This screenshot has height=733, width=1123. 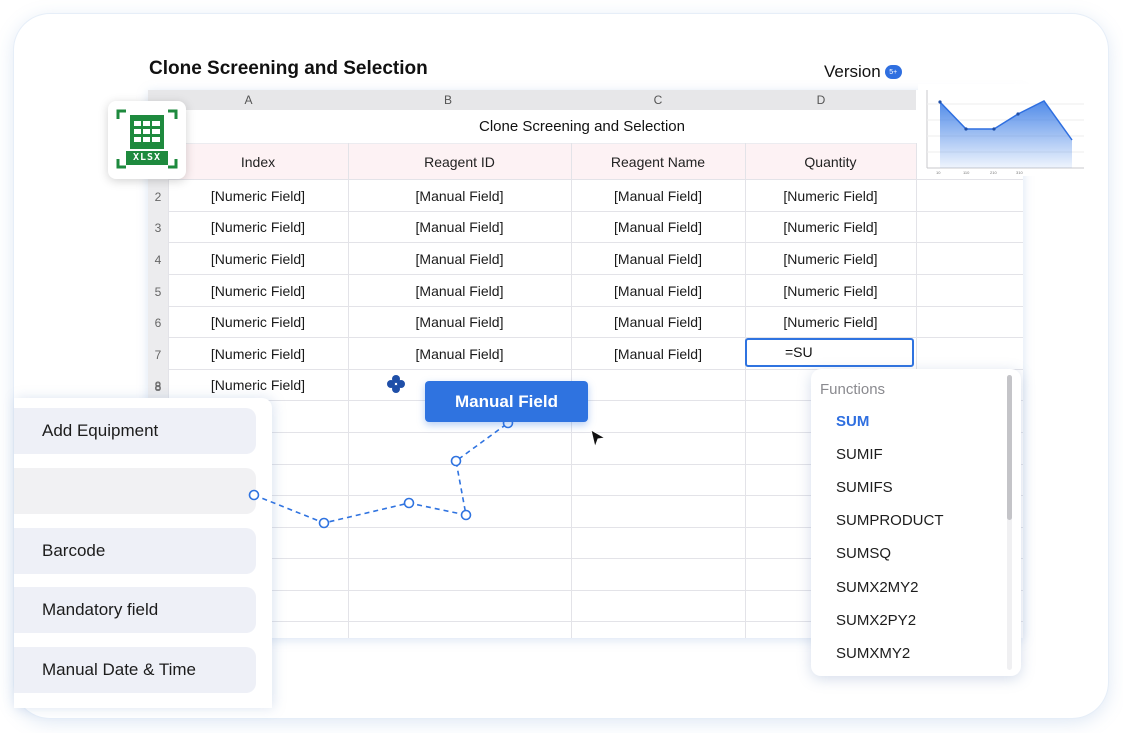 What do you see at coordinates (158, 355) in the screenshot?
I see `row-number: 7` at bounding box center [158, 355].